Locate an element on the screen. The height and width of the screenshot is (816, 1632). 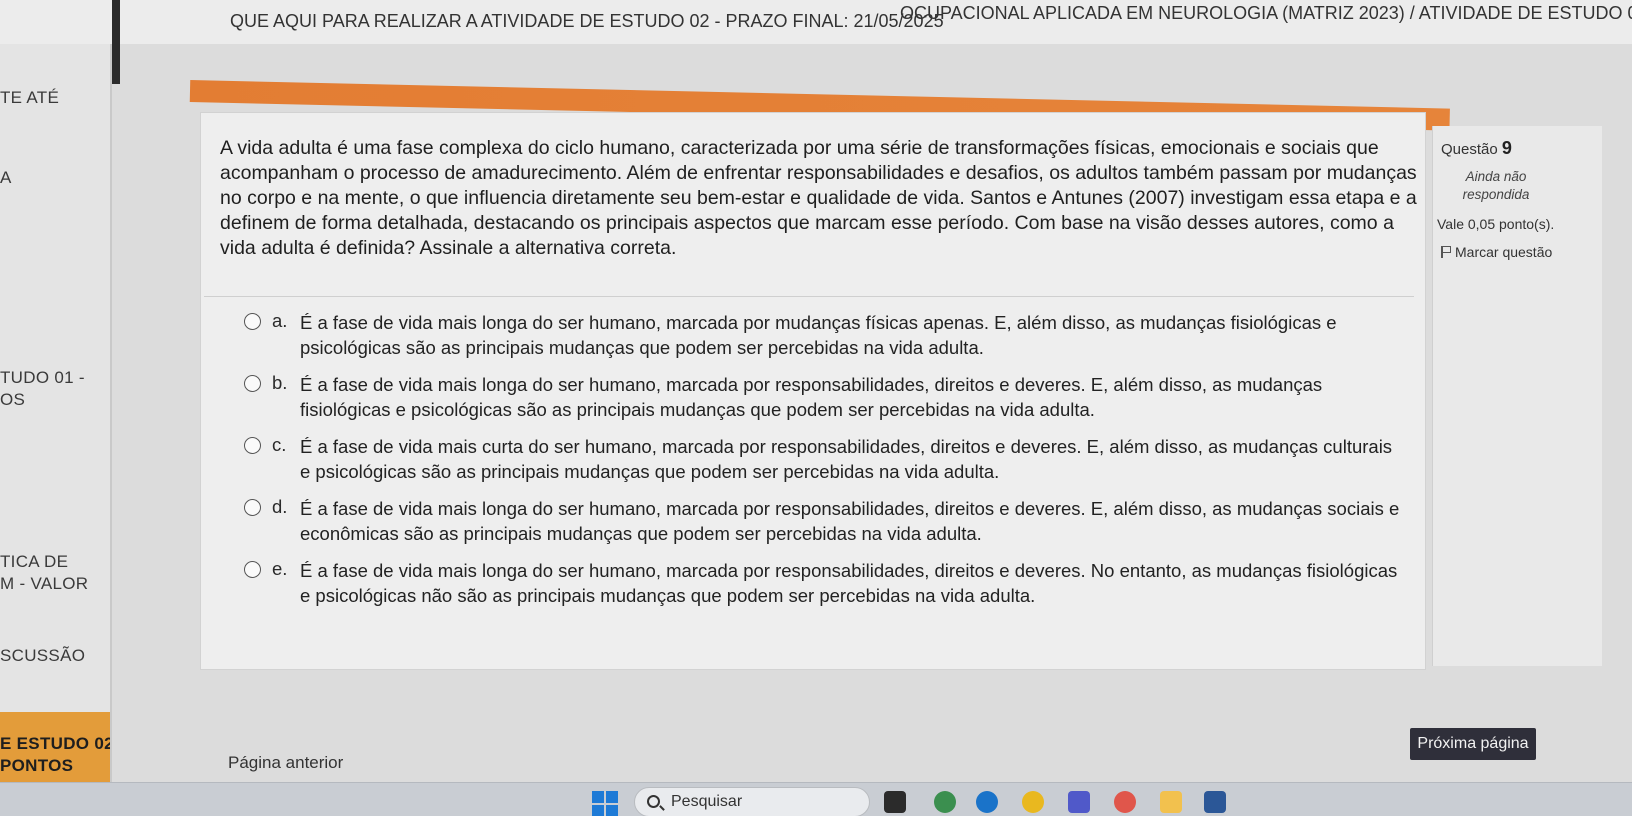
taskbar: Pesquisar is located at coordinates (816, 799).